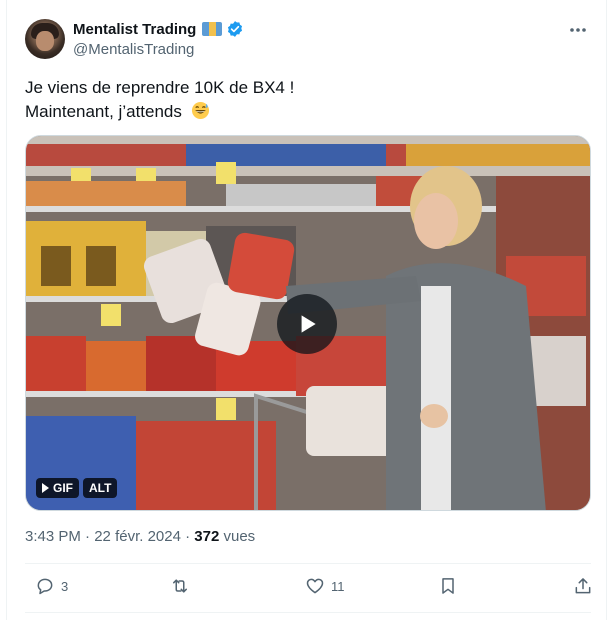 Image resolution: width=613 pixels, height=620 pixels. What do you see at coordinates (578, 30) in the screenshot?
I see `more-options-icon` at bounding box center [578, 30].